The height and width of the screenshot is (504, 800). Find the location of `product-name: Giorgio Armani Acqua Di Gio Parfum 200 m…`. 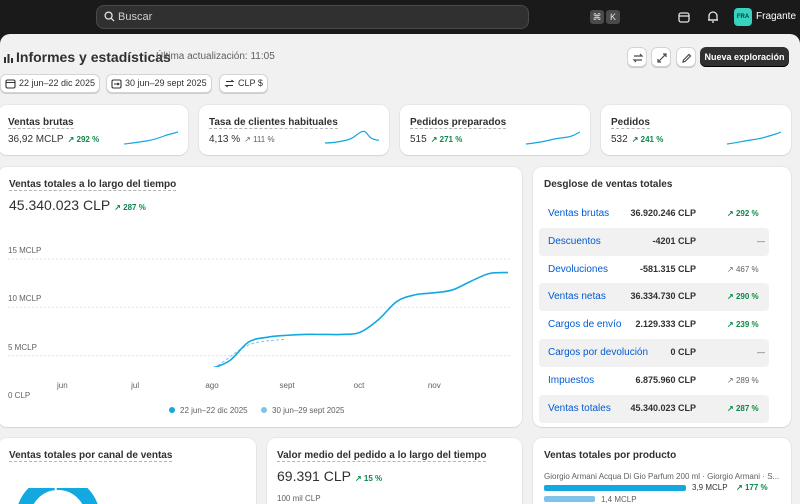

product-name: Giorgio Armani Acqua Di Gio Parfum 200 m… is located at coordinates (662, 476).